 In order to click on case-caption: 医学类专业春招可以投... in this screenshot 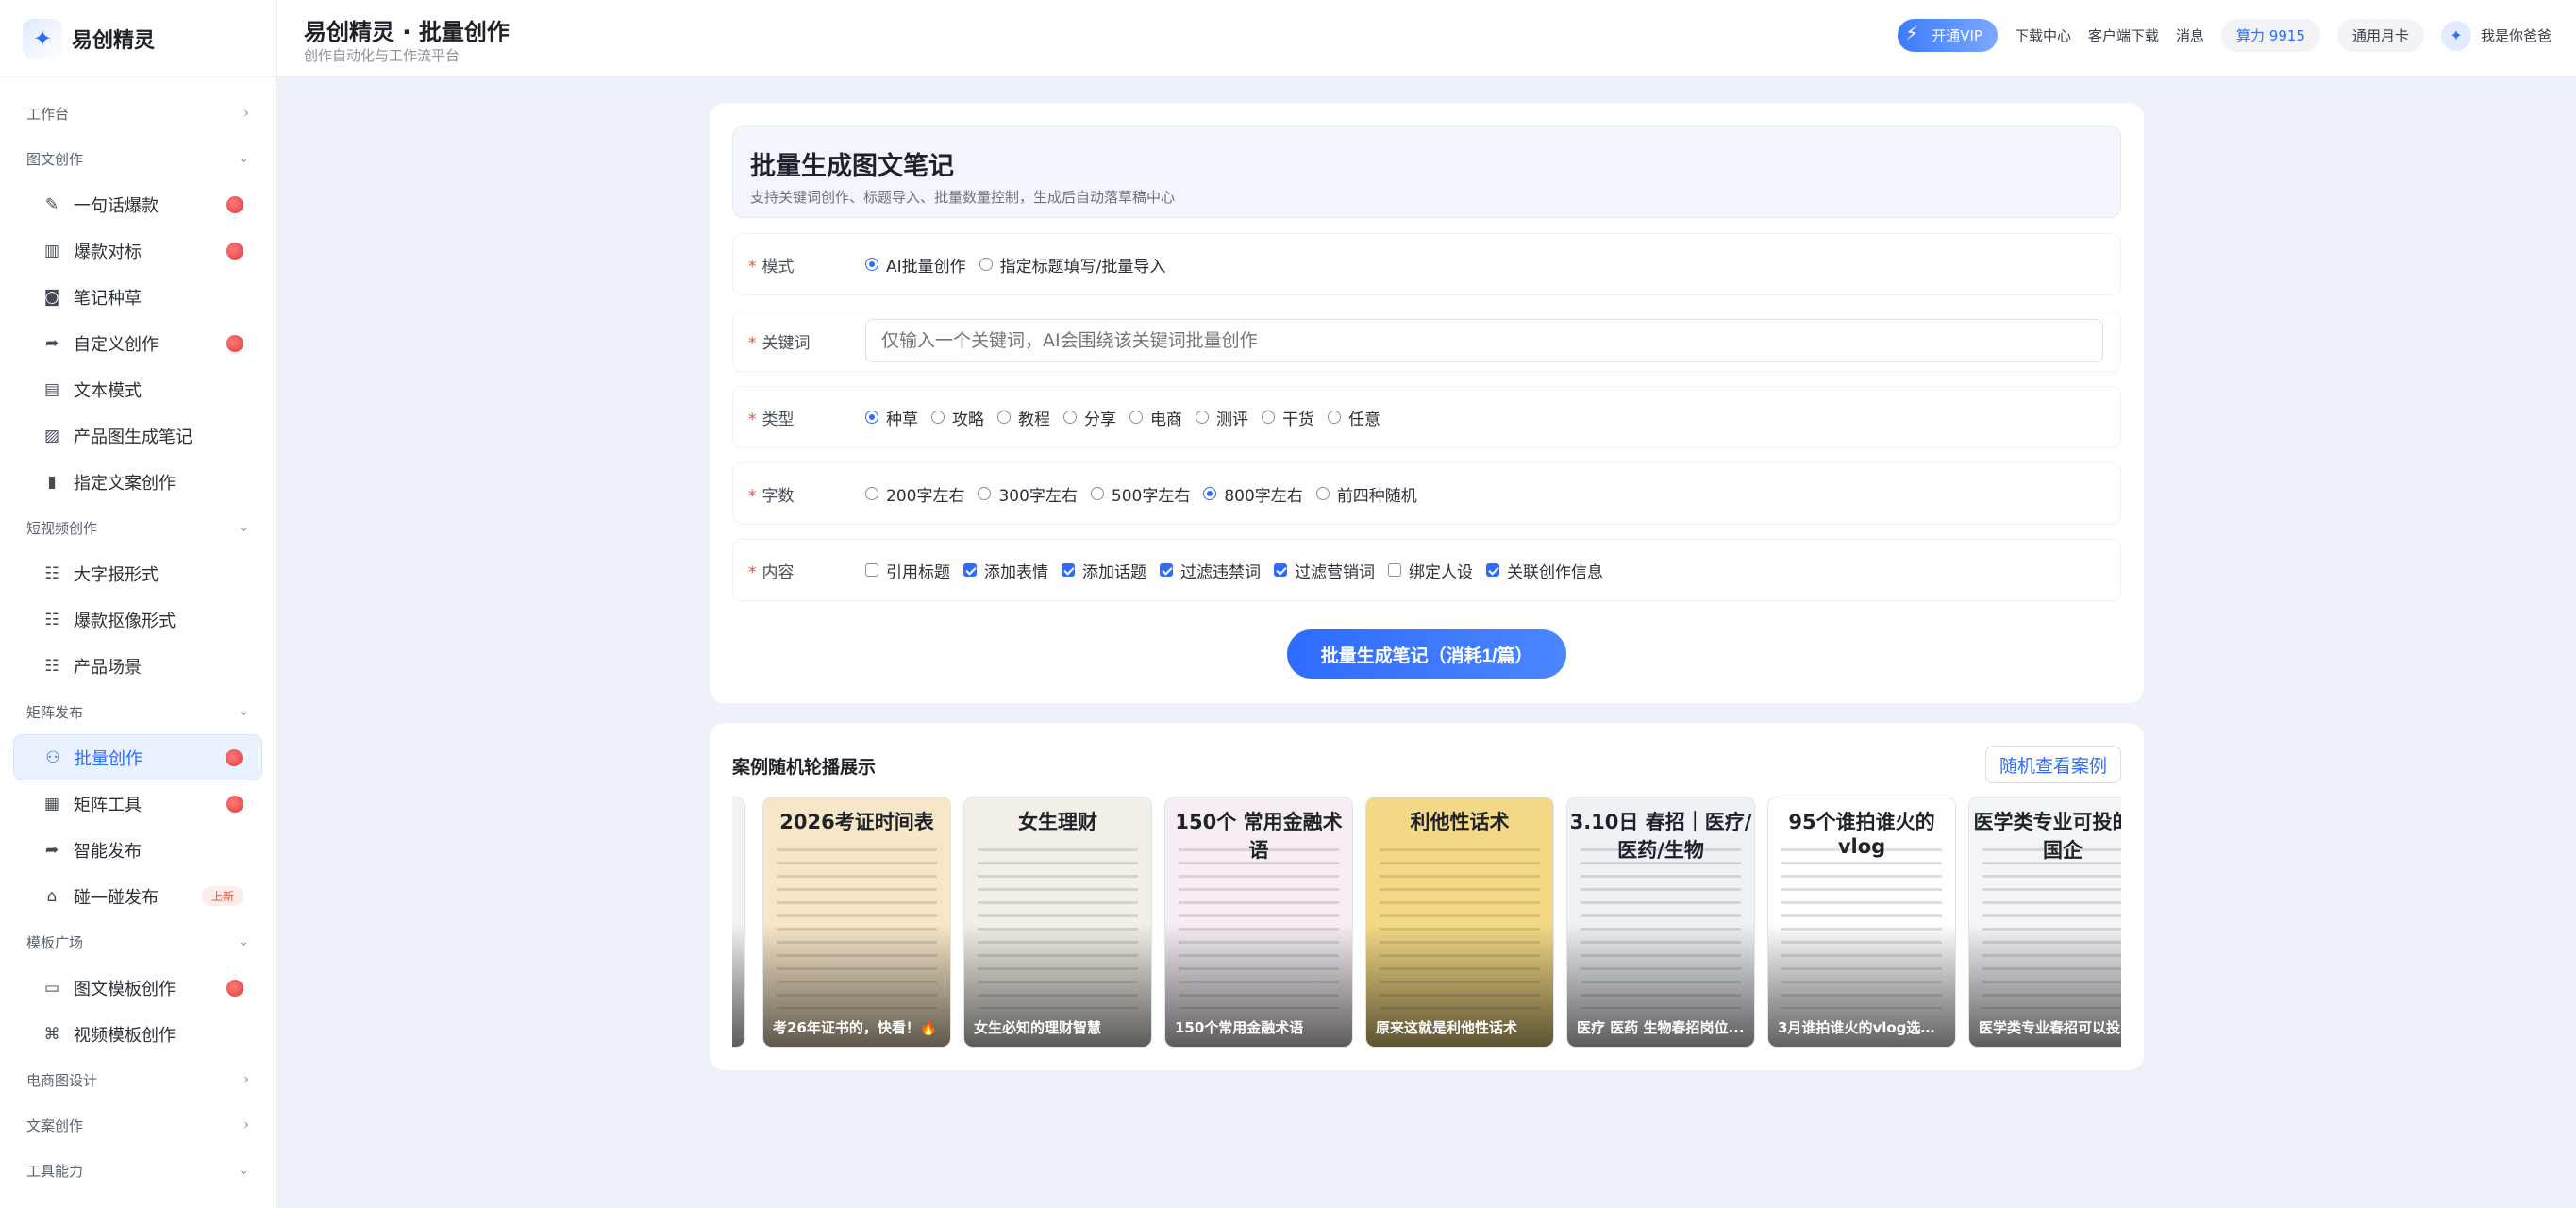, I will do `click(2050, 1027)`.